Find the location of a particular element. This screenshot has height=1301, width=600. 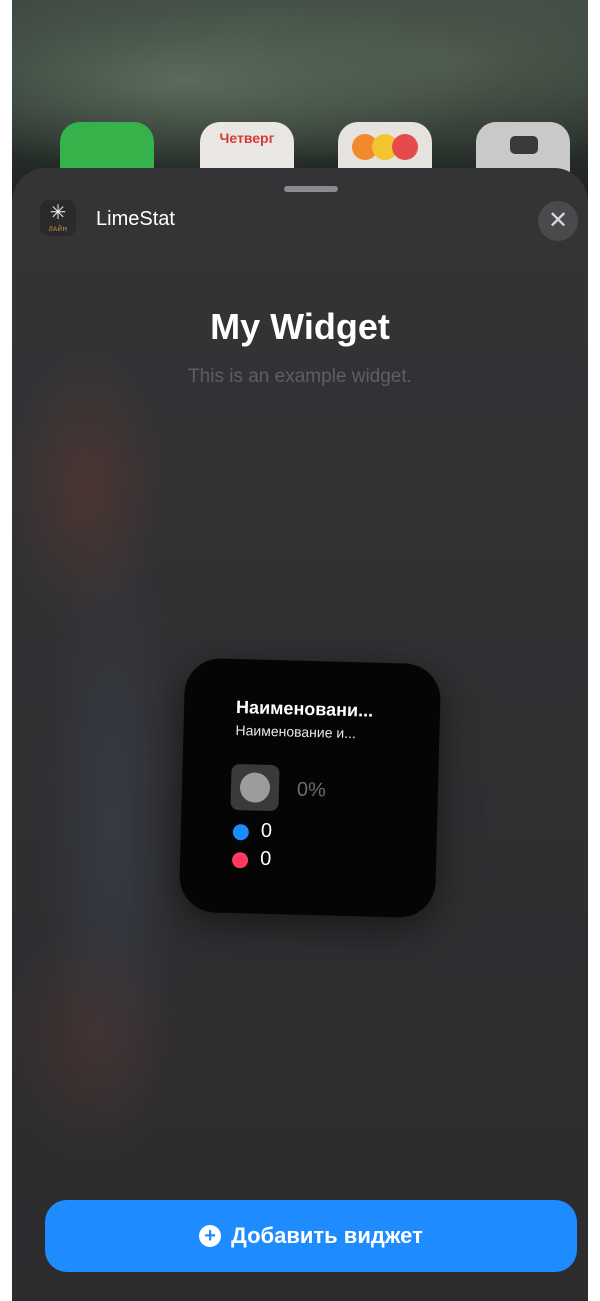

close-button: ✕ is located at coordinates (558, 221).